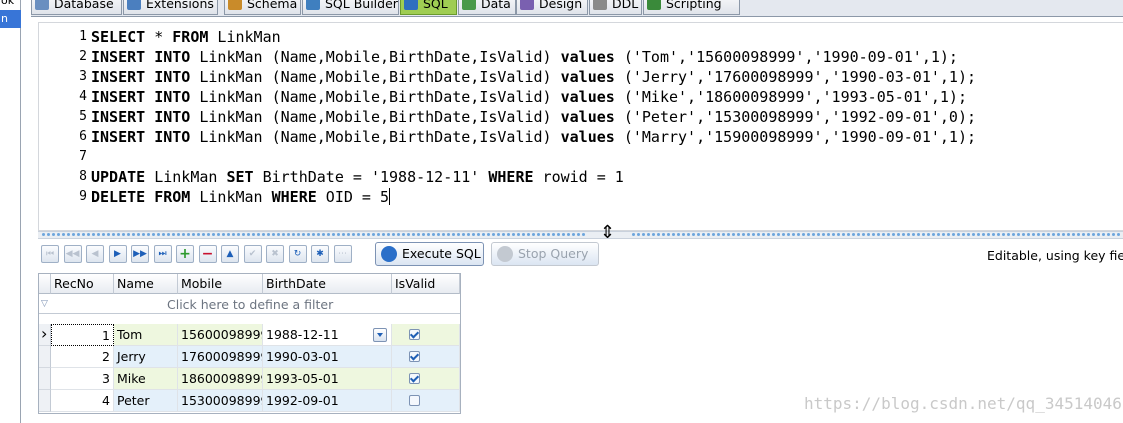 This screenshot has height=423, width=1123. I want to click on table-row: 2 Jerry 17600098999 1990-03-01, so click(249, 357).